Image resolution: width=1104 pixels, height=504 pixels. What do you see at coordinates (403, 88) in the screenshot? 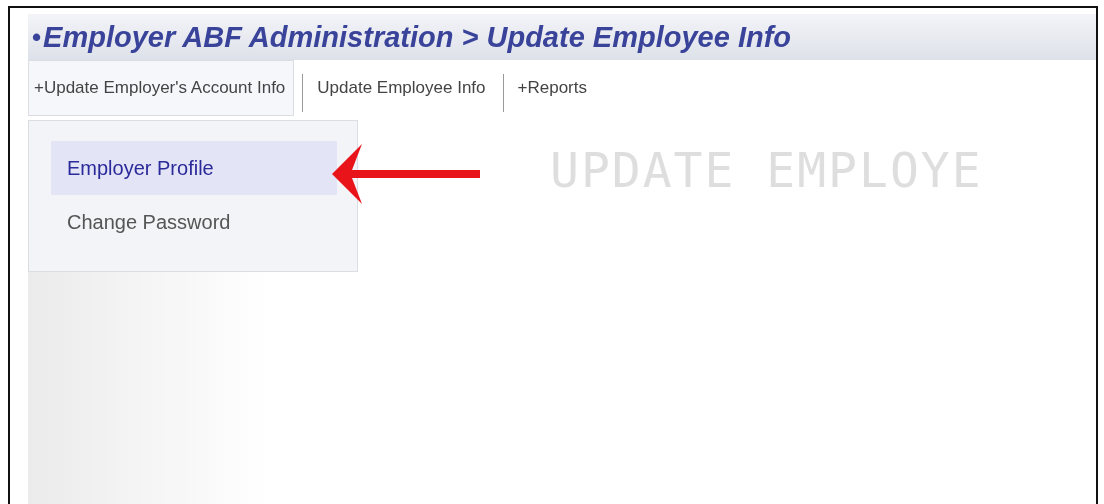
I see `menu-tab: Update Employee Info` at bounding box center [403, 88].